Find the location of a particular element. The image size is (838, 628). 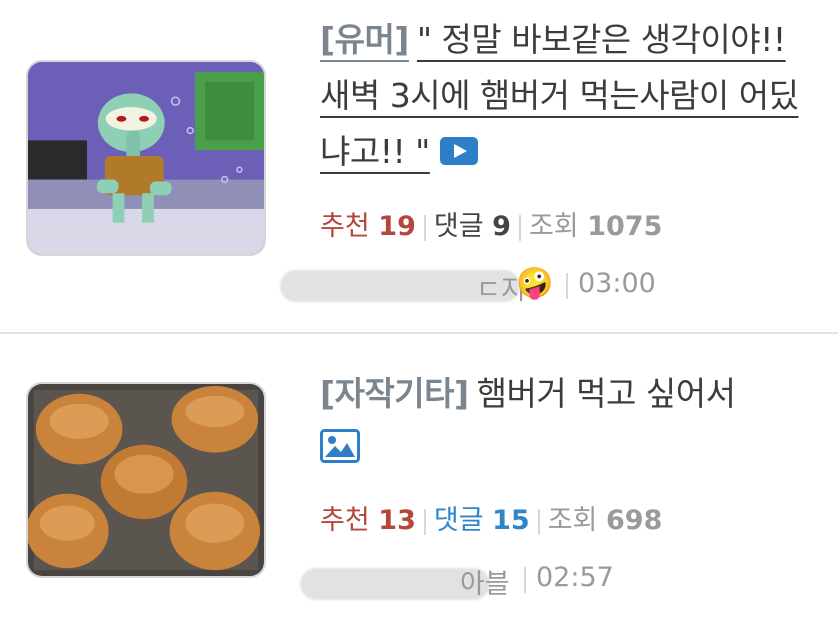

views-count: 1075 is located at coordinates (625, 226).